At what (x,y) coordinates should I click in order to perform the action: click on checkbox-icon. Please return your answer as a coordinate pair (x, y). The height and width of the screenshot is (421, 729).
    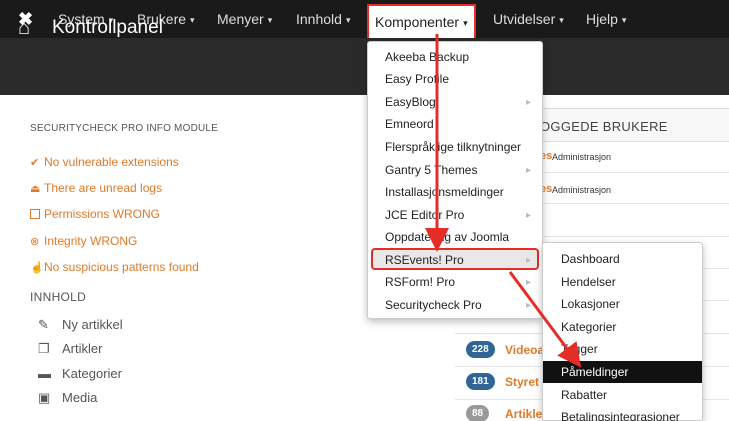
    Looking at the image, I should click on (35, 214).